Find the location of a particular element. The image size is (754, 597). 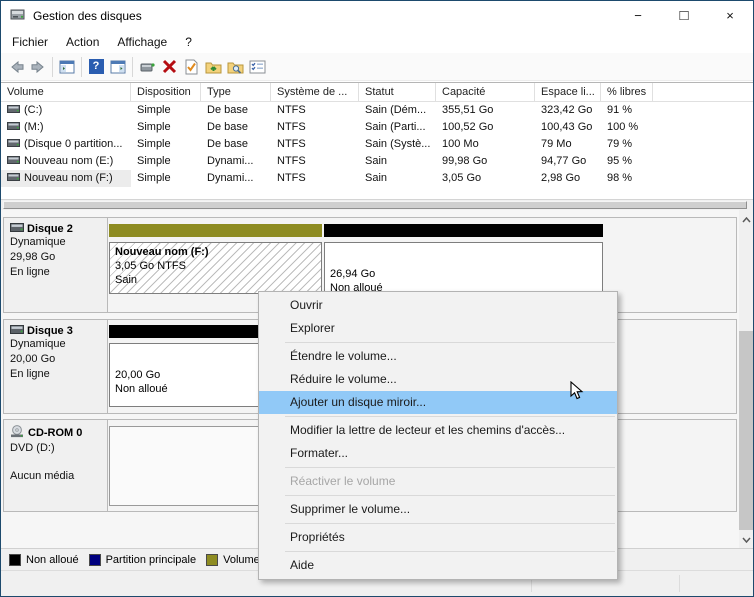

minimize-button: − is located at coordinates (638, 15).